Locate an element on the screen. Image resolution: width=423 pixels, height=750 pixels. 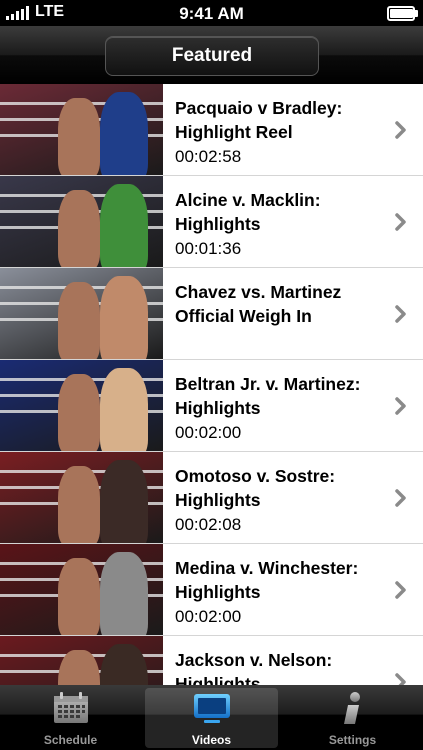
video-list-item: Alcine v. Macklin: Highlights 00:01:36 is located at coordinates (211, 222).